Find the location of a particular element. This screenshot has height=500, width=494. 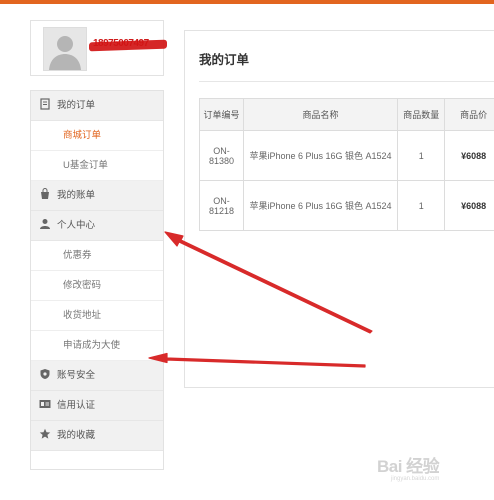

order-id-cell: ON- 81218 is located at coordinates (221, 205).